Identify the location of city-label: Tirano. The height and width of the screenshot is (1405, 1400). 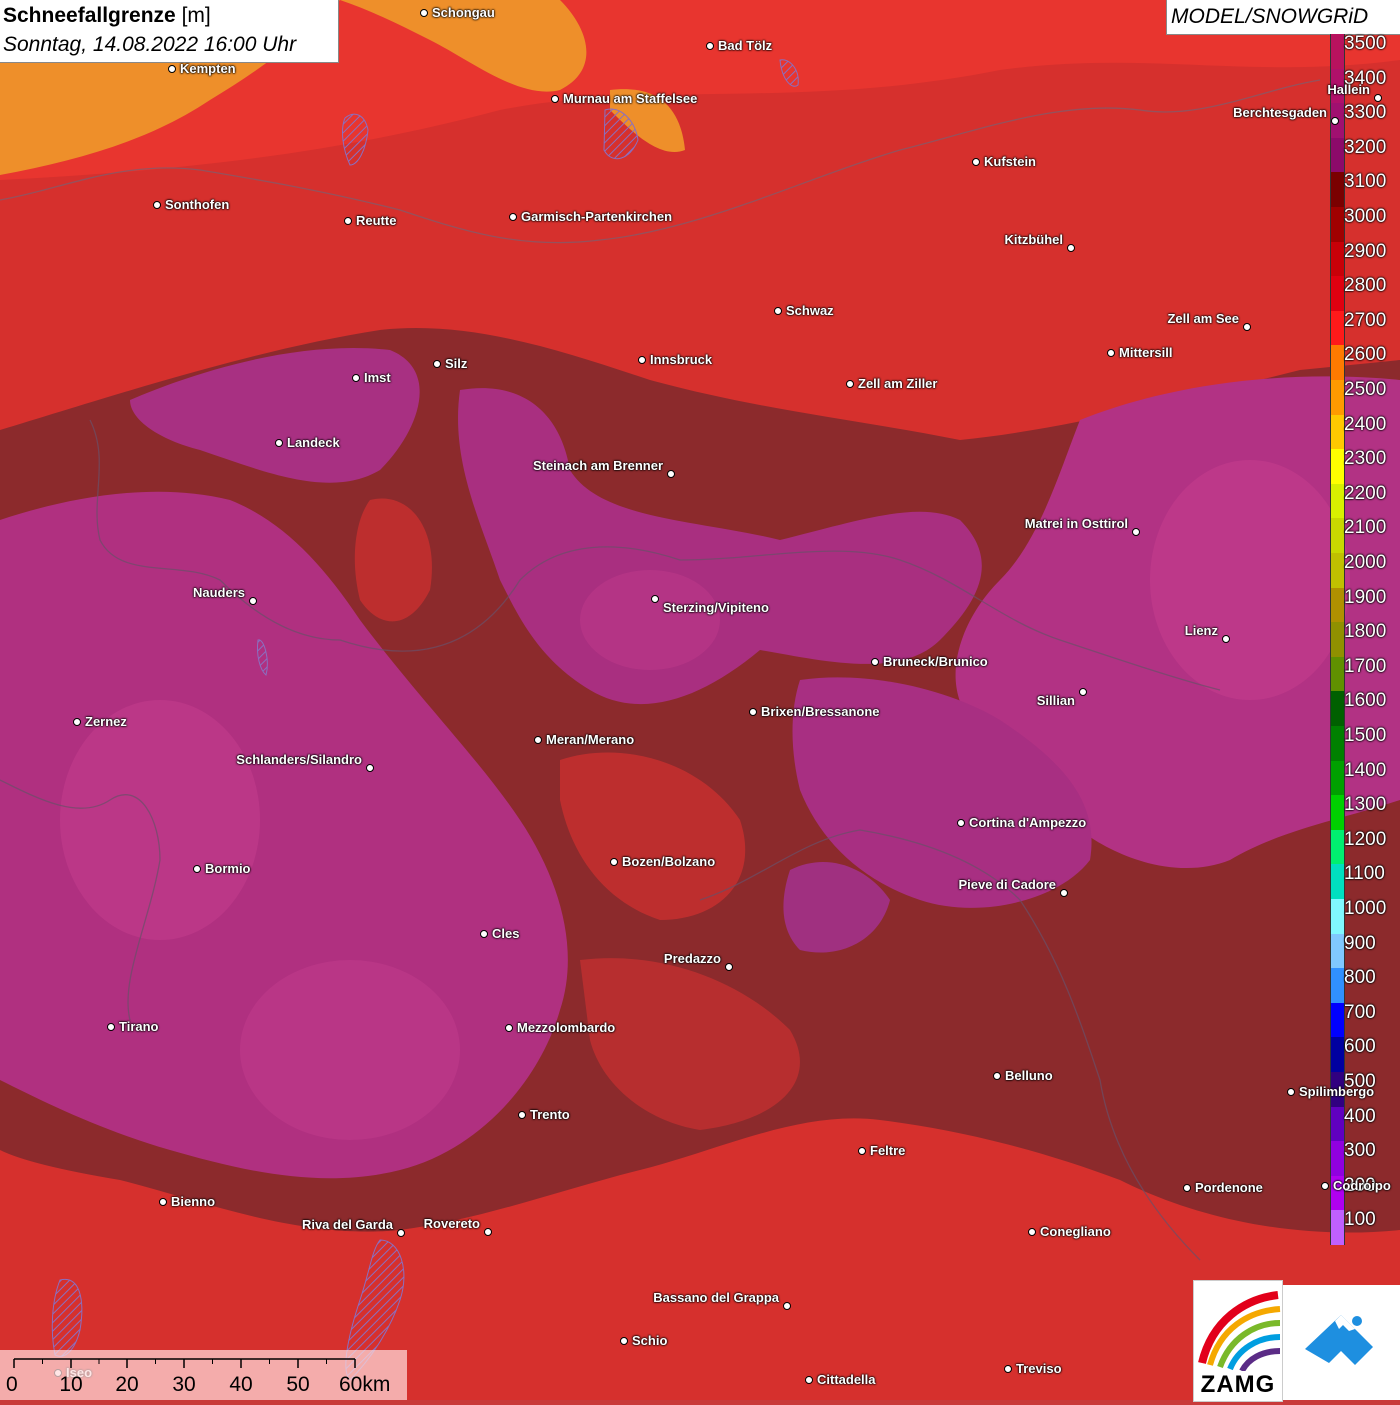
(139, 1026).